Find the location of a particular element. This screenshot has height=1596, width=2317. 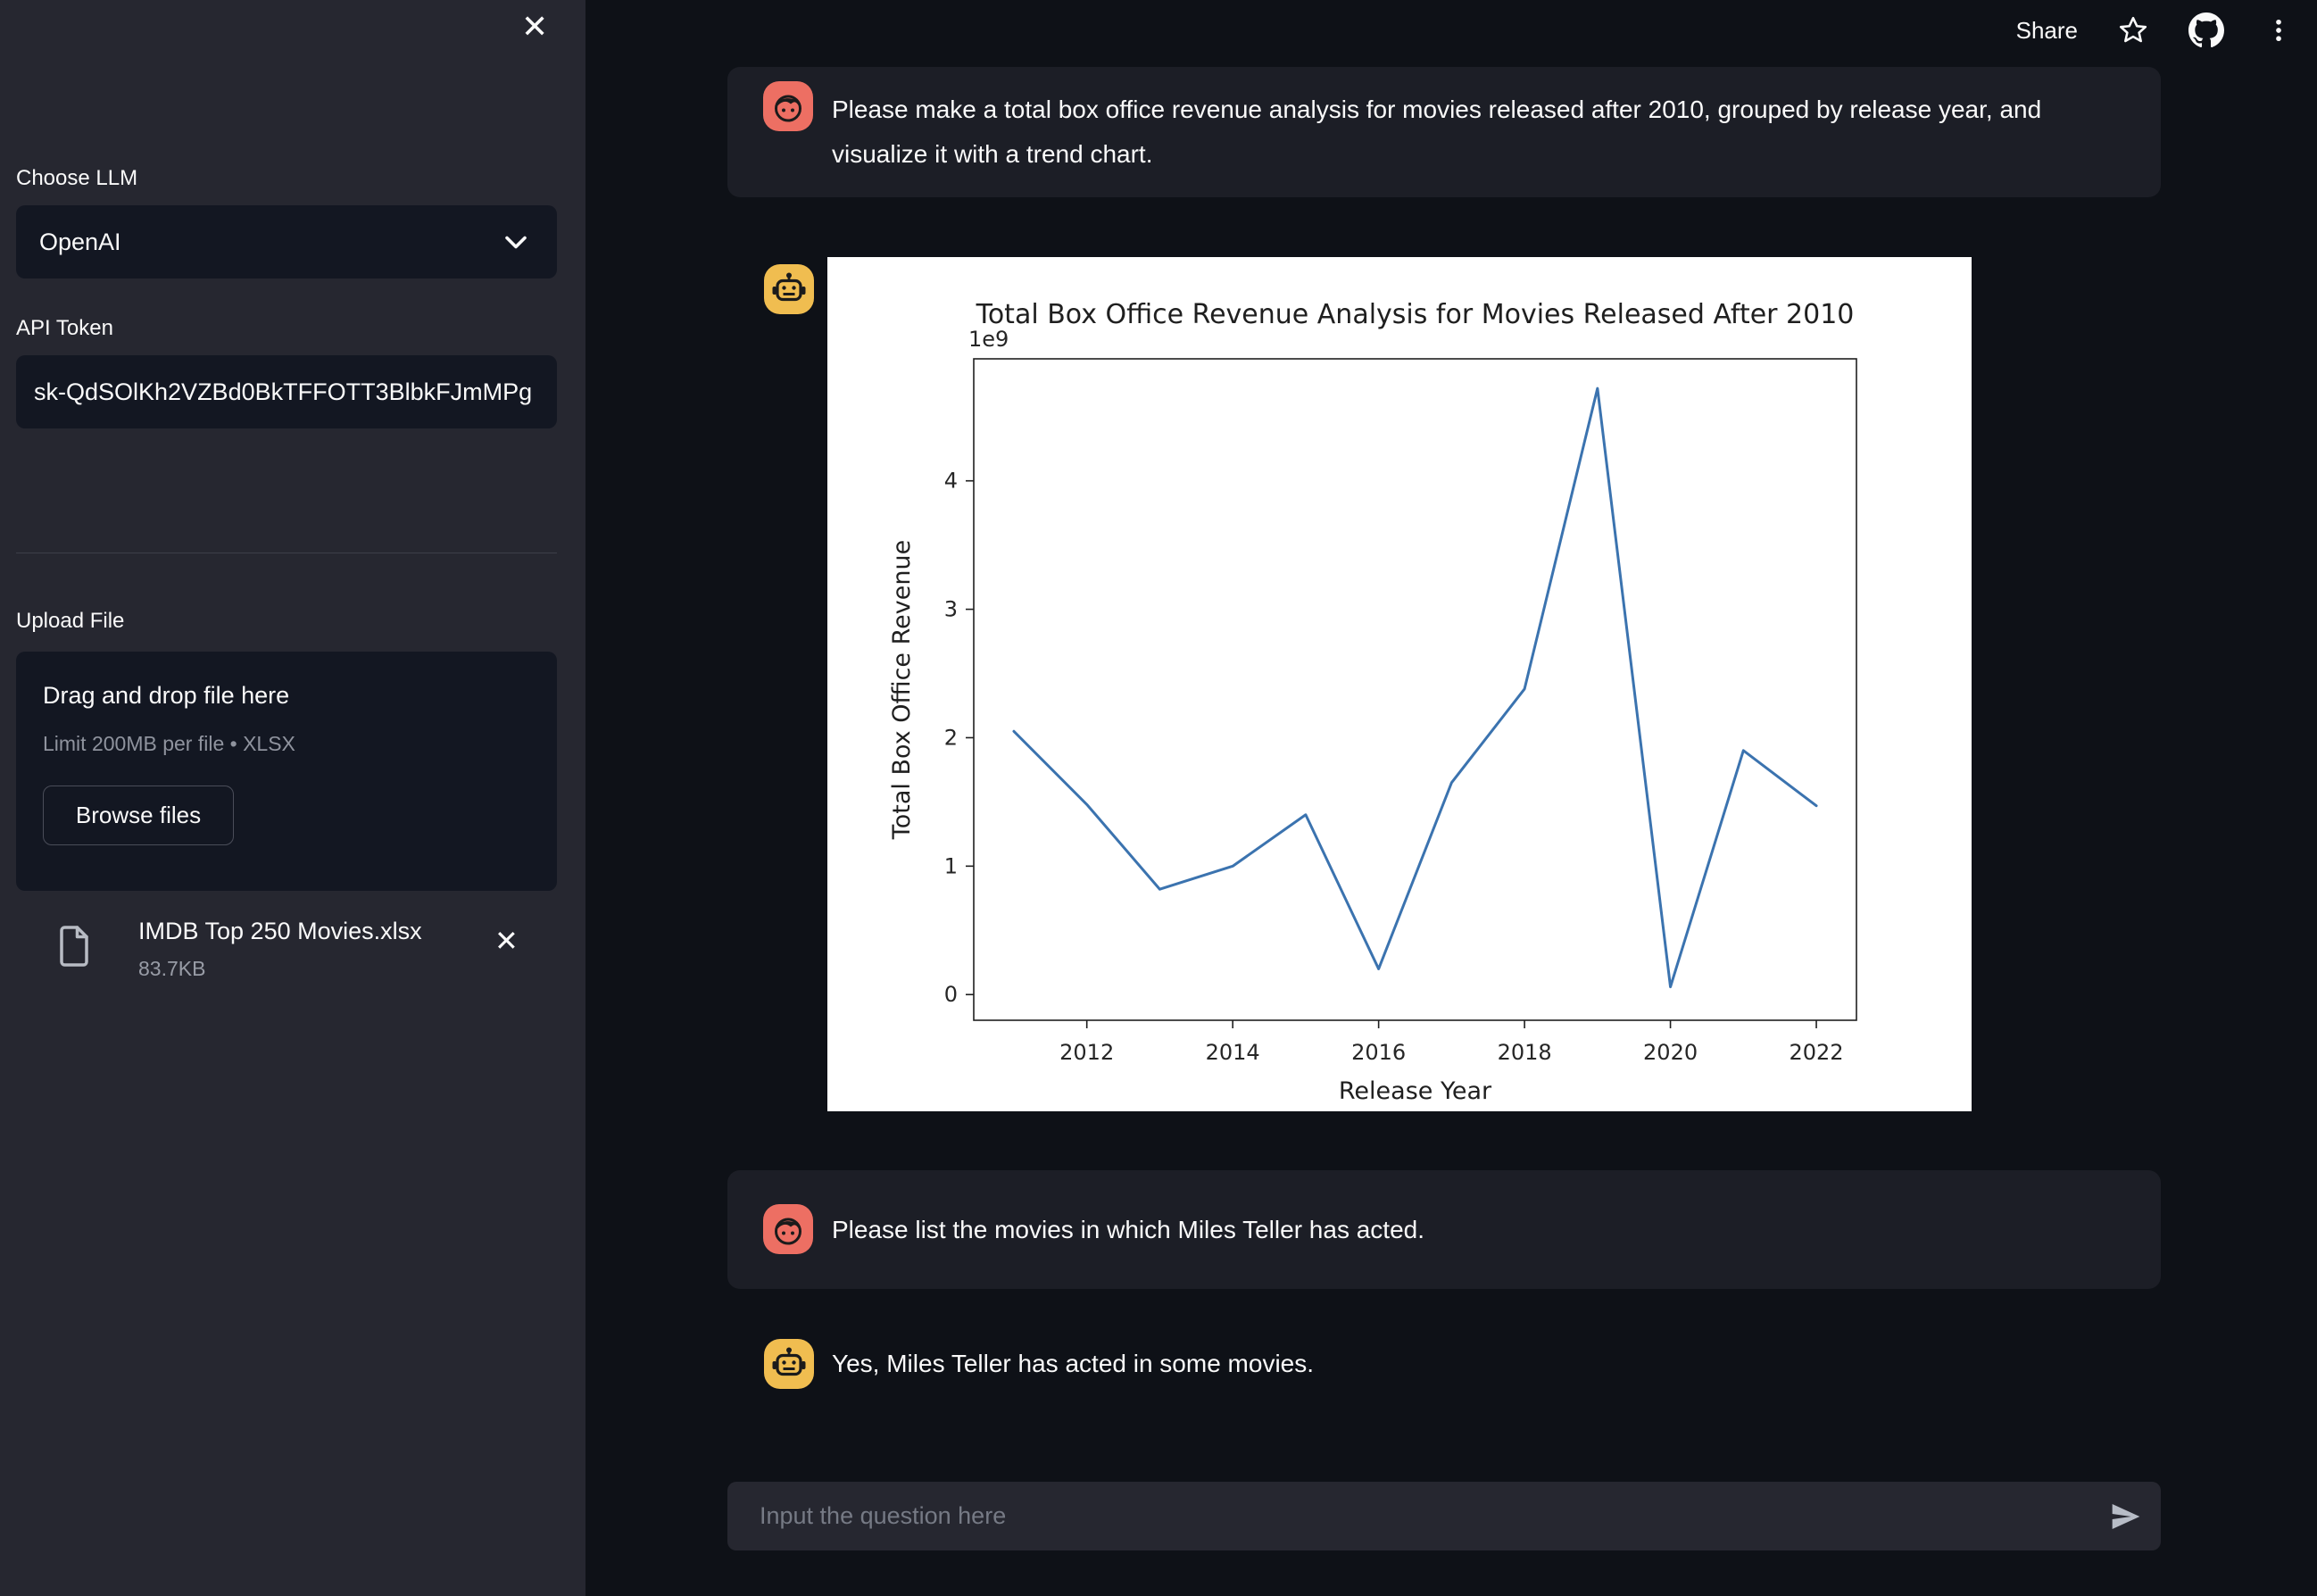

svg-text: Release Year is located at coordinates (1415, 1091).